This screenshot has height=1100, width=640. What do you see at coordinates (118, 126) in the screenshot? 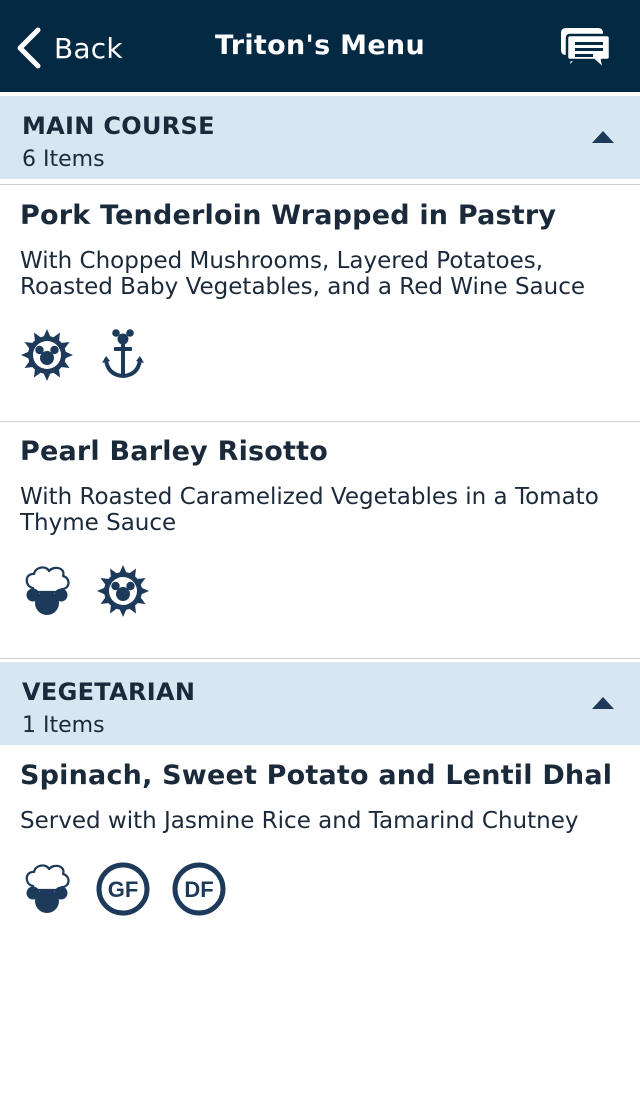
I see `section-title: MAIN COURSE` at bounding box center [118, 126].